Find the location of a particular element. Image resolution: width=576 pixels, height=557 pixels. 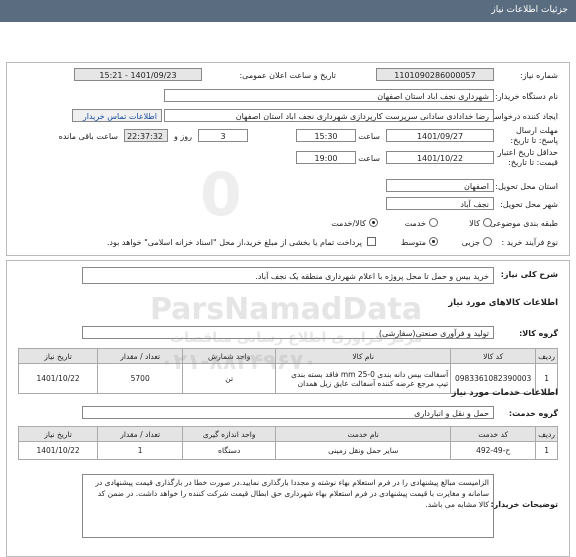

city-label: شهر محل تحویل: is located at coordinates (529, 204).